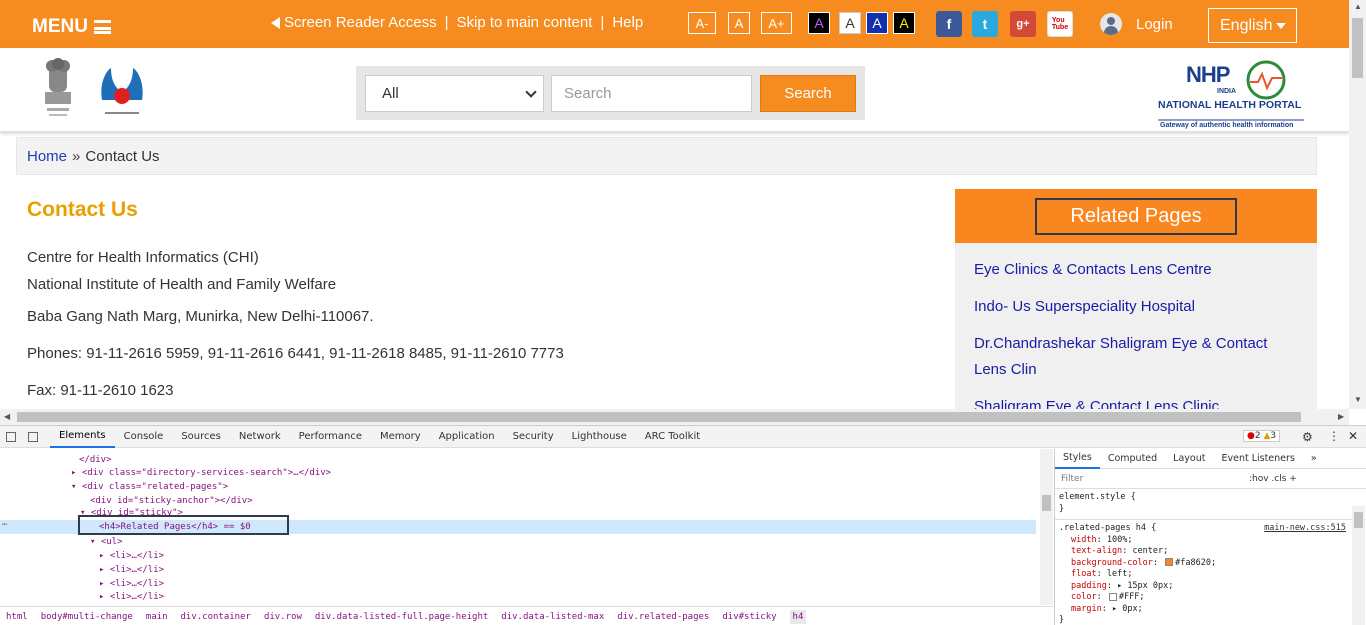 Image resolution: width=1366 pixels, height=625 pixels. What do you see at coordinates (401, 617) in the screenshot?
I see `dom-crumb: div.data-listed-full.page-height` at bounding box center [401, 617].